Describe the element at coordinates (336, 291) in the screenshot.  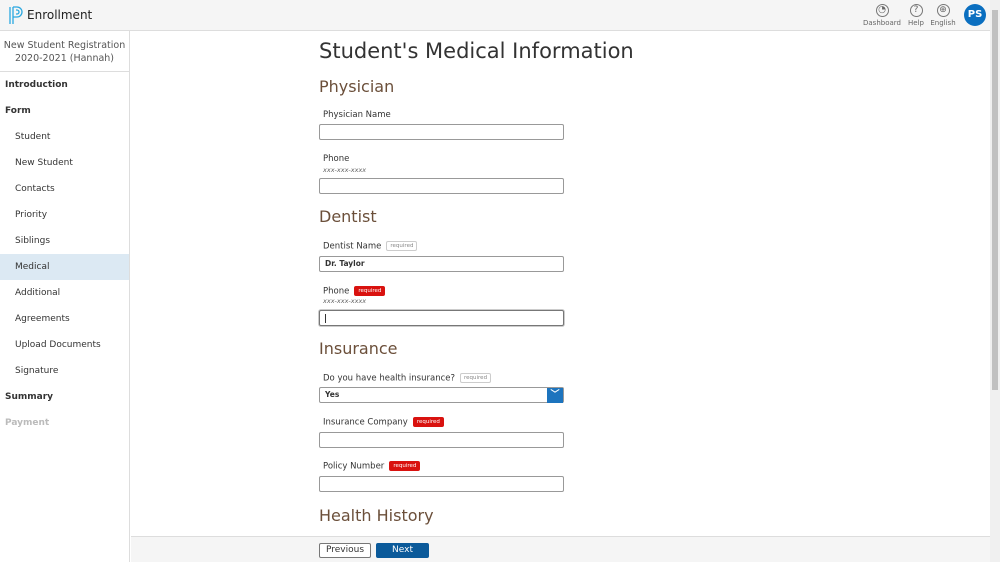
I see `dentist-phone-text: Phone` at that location.